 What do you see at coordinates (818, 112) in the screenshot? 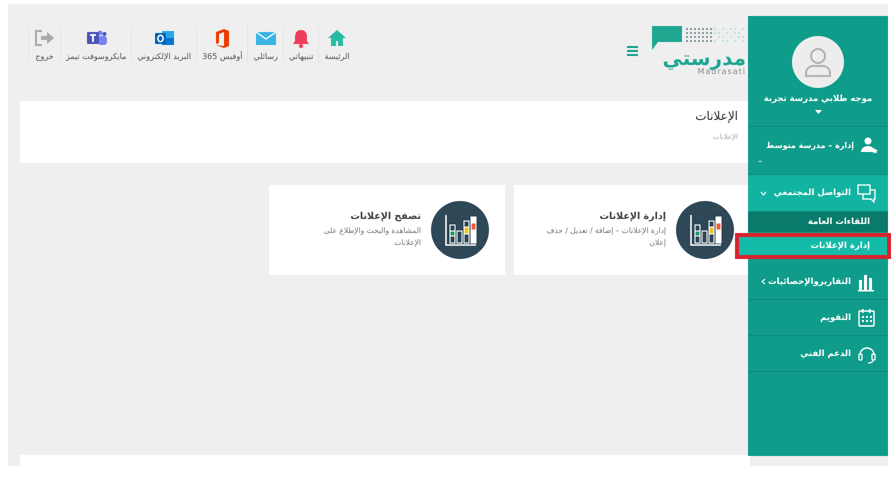
I see `caret-icon` at bounding box center [818, 112].